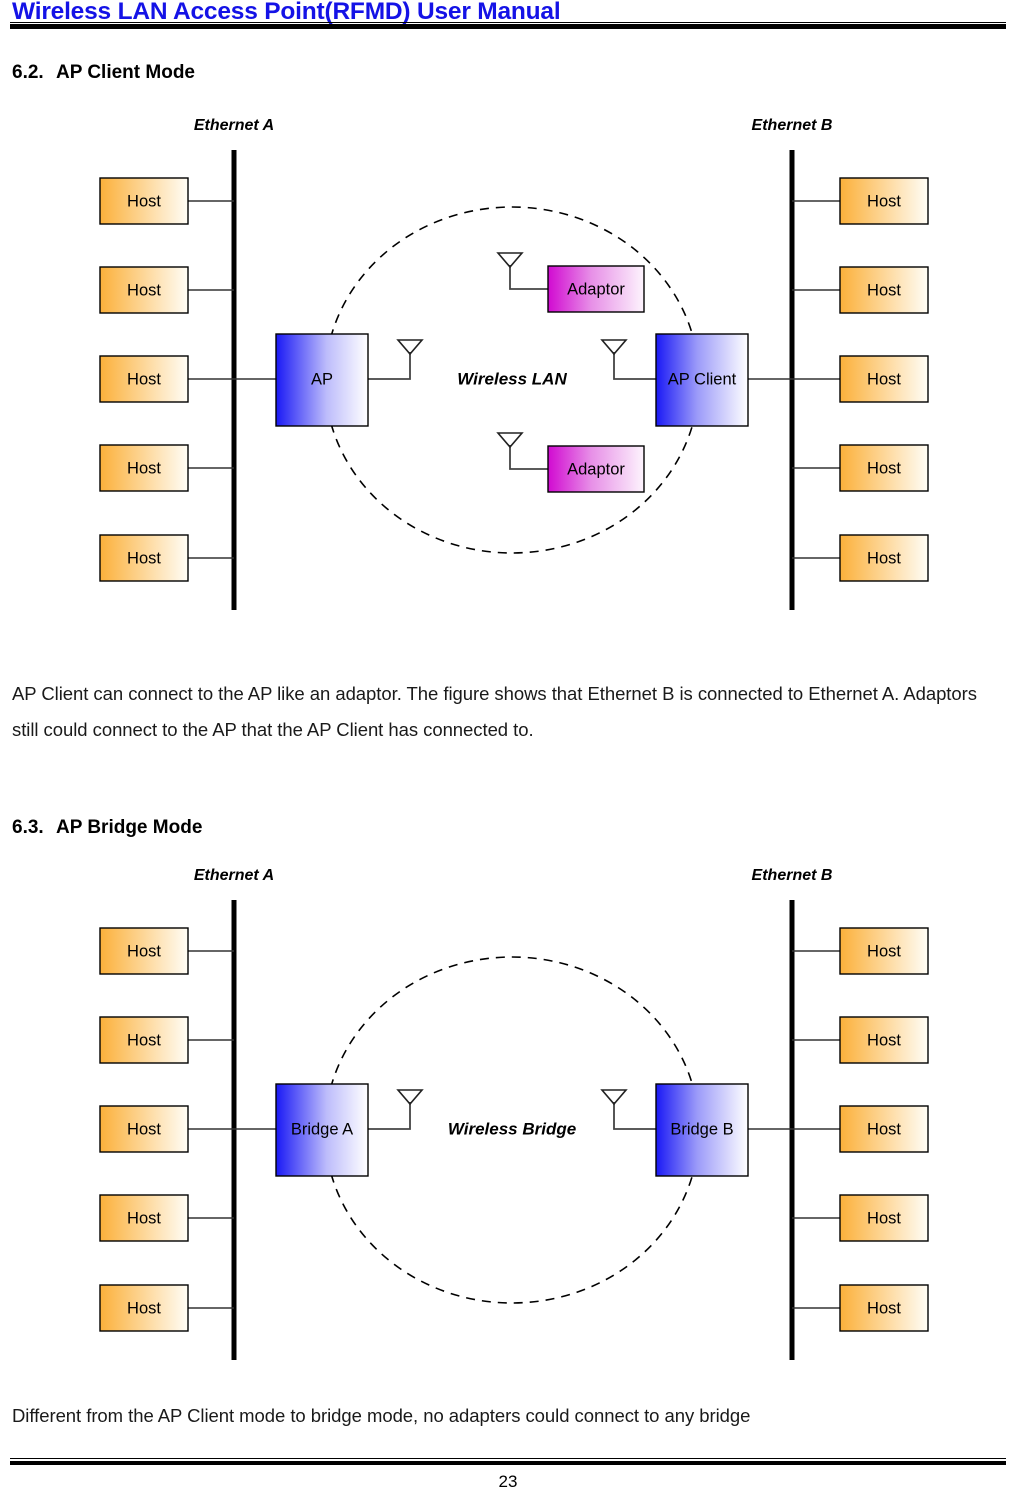  What do you see at coordinates (508, 1458) in the screenshot?
I see `footer-rule-thin` at bounding box center [508, 1458].